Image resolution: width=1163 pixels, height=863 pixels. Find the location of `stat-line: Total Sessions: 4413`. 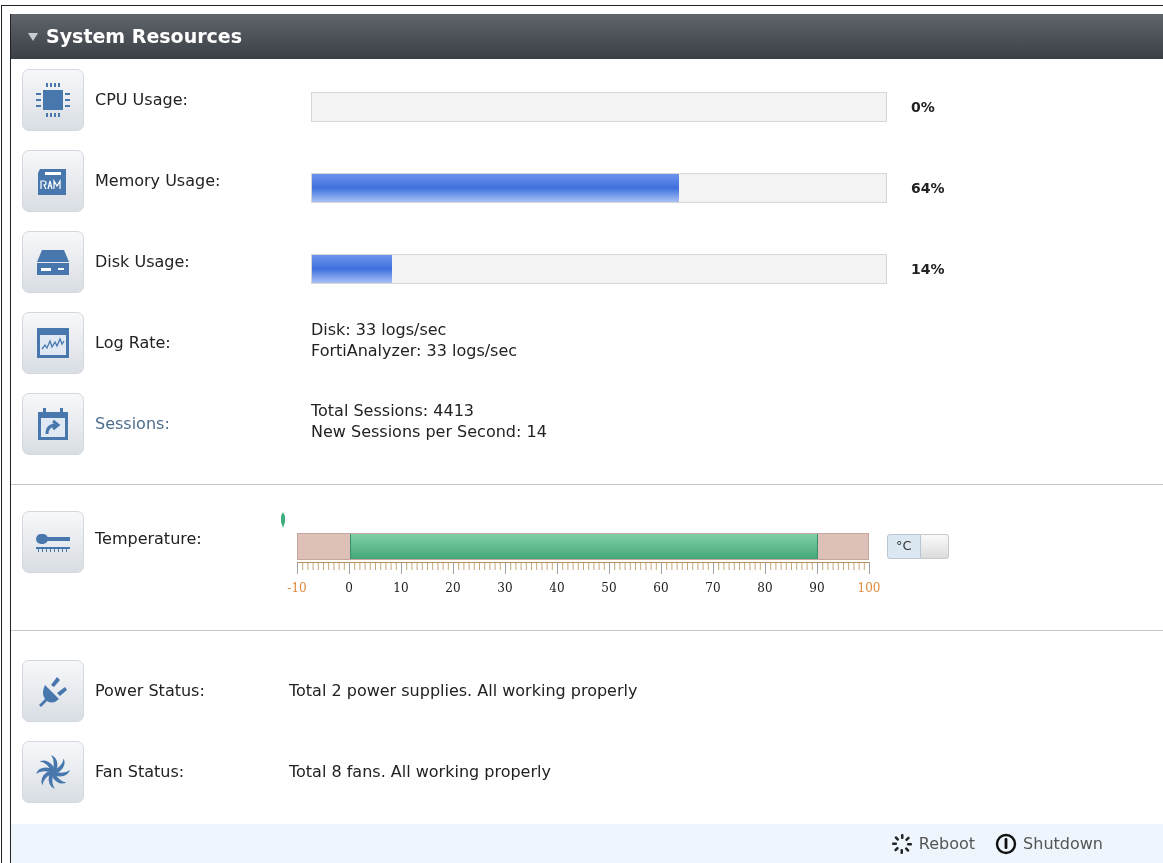

stat-line: Total Sessions: 4413 is located at coordinates (393, 410).